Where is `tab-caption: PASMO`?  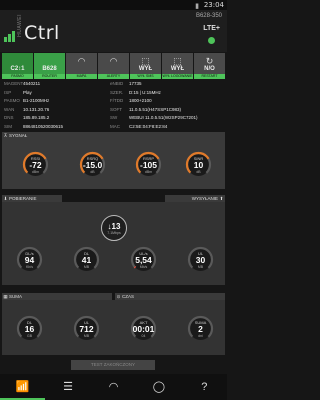 tab-caption: PASMO is located at coordinates (17, 76).